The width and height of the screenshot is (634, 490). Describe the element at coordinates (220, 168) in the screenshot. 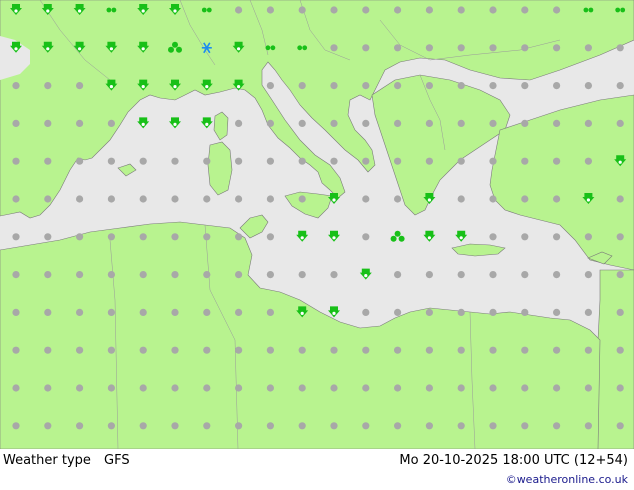

I see `land-sardinia` at that location.